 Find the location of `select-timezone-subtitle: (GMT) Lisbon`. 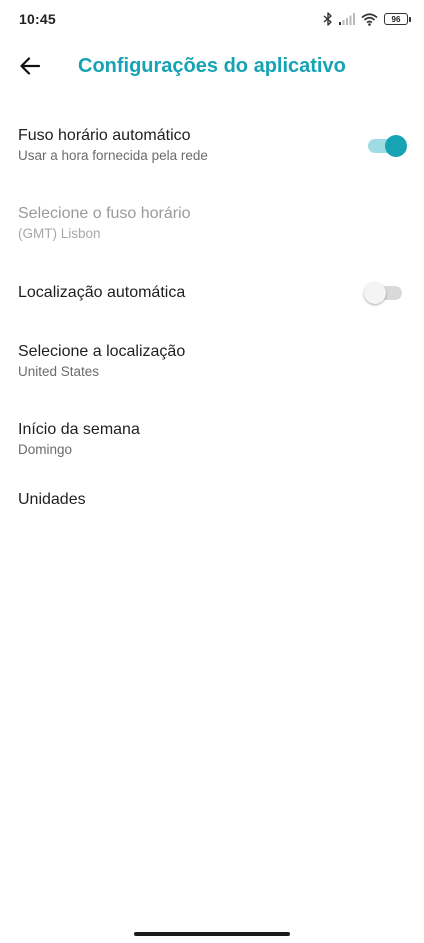

select-timezone-subtitle: (GMT) Lisbon is located at coordinates (59, 233).